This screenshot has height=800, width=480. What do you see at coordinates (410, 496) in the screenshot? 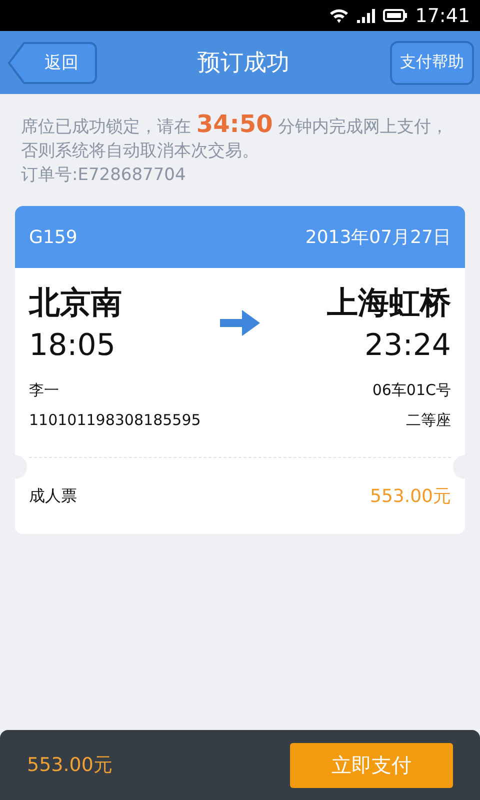
I see `ticket-price: 553.00元` at bounding box center [410, 496].